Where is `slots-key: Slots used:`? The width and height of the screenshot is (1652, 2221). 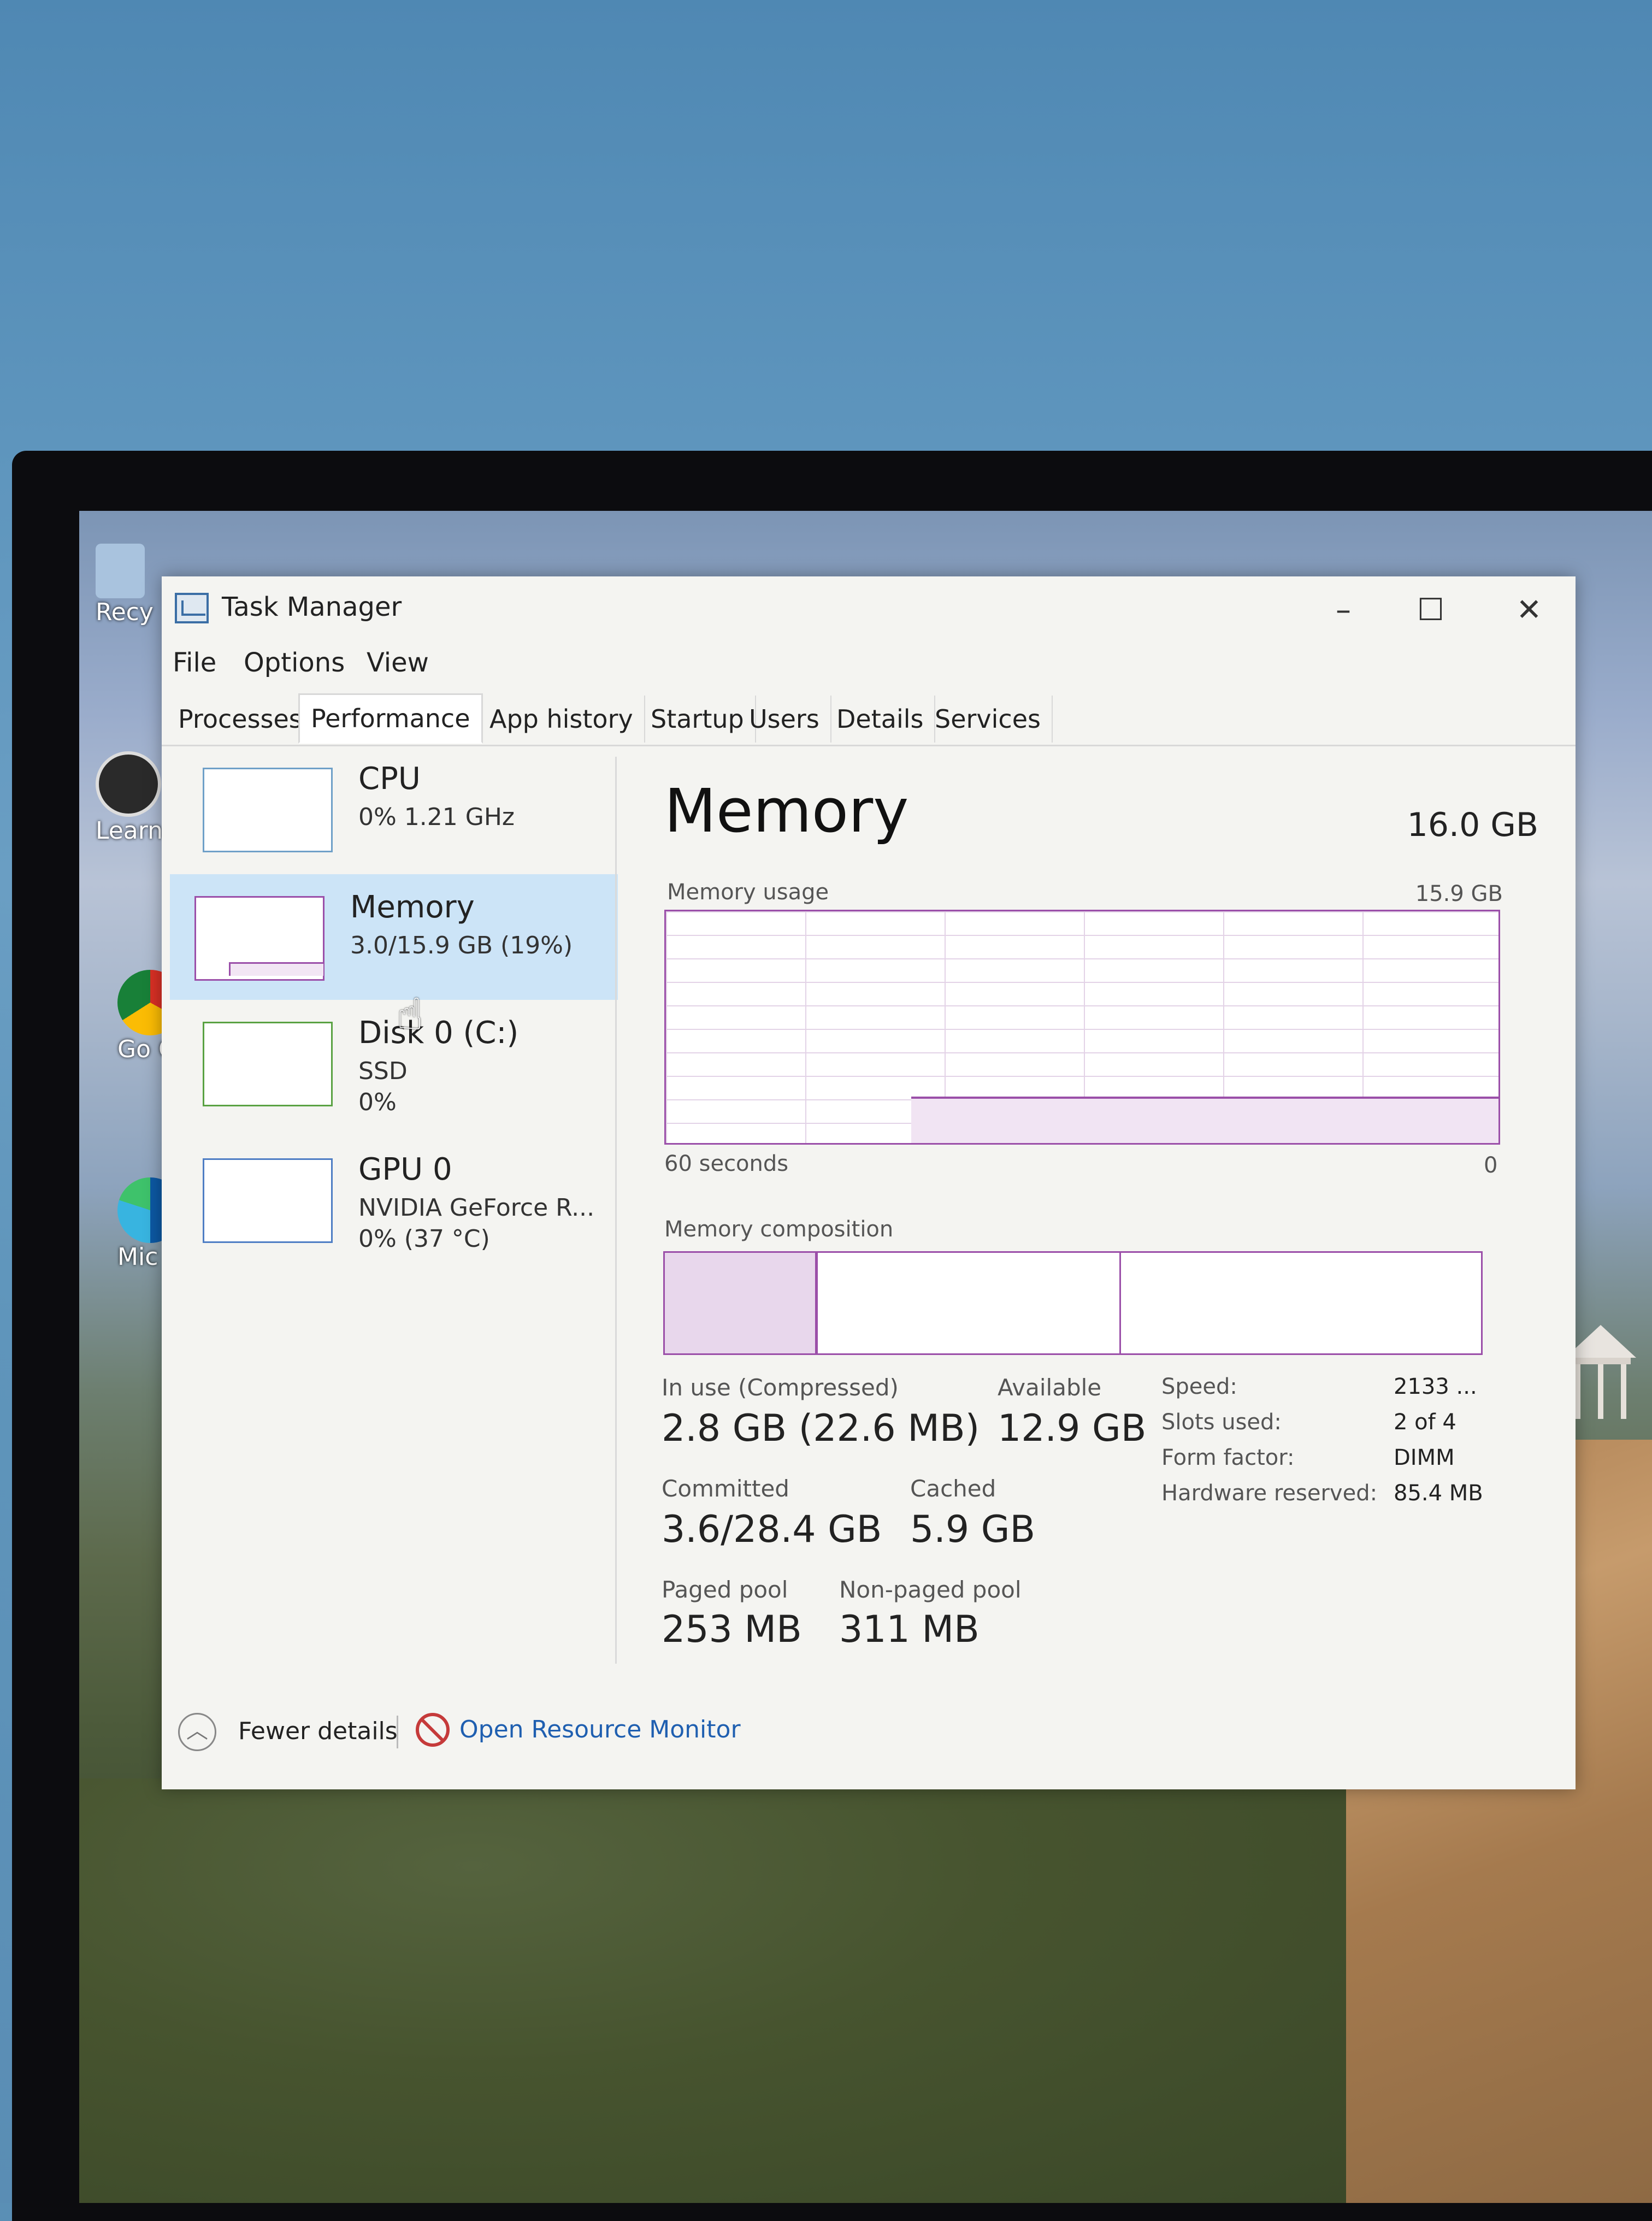
slots-key: Slots used: is located at coordinates (1221, 1423).